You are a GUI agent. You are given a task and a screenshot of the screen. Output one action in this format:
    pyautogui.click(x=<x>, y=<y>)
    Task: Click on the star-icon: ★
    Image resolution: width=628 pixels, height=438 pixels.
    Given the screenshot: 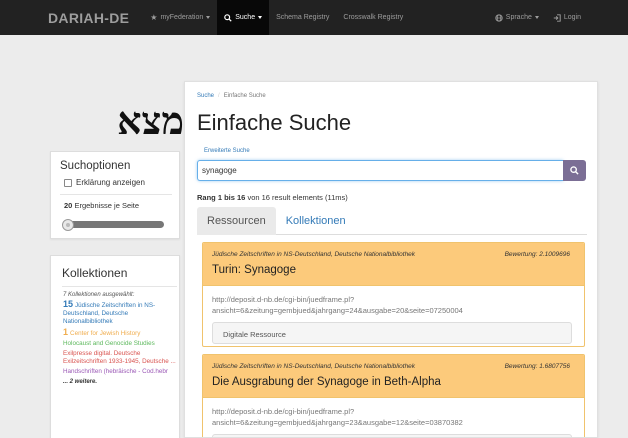 What is the action you would take?
    pyautogui.click(x=154, y=17)
    